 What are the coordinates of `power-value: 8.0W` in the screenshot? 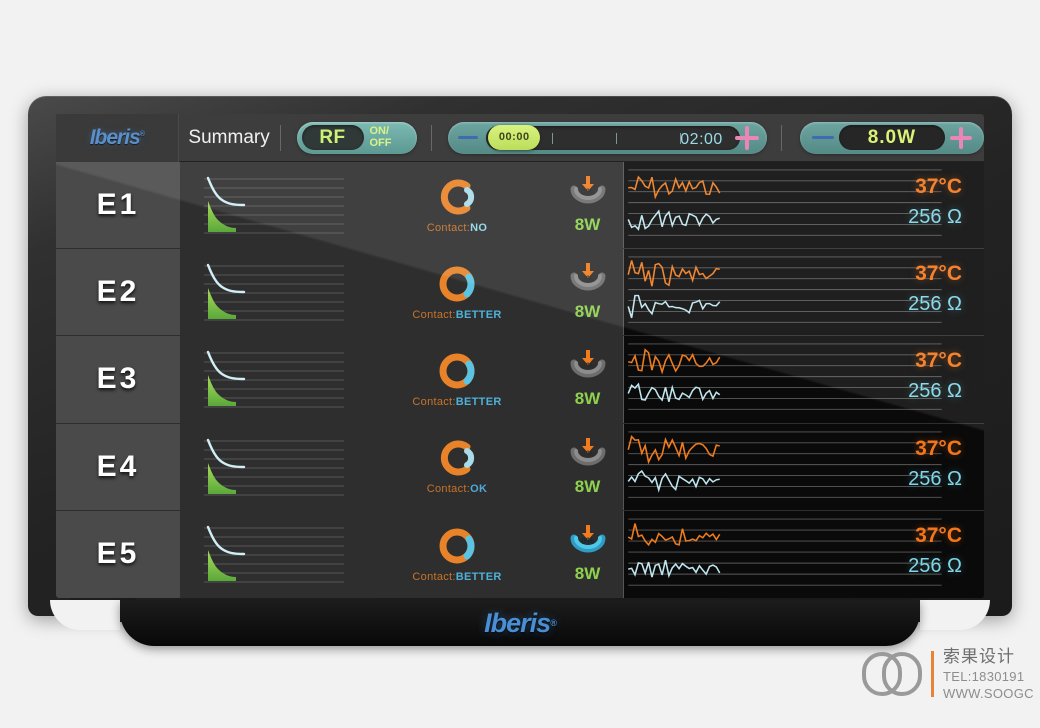 It's located at (892, 137).